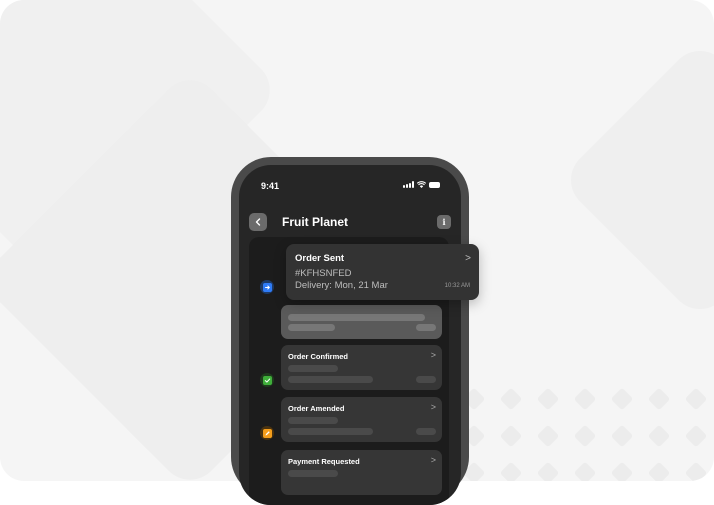  I want to click on back-button, so click(258, 222).